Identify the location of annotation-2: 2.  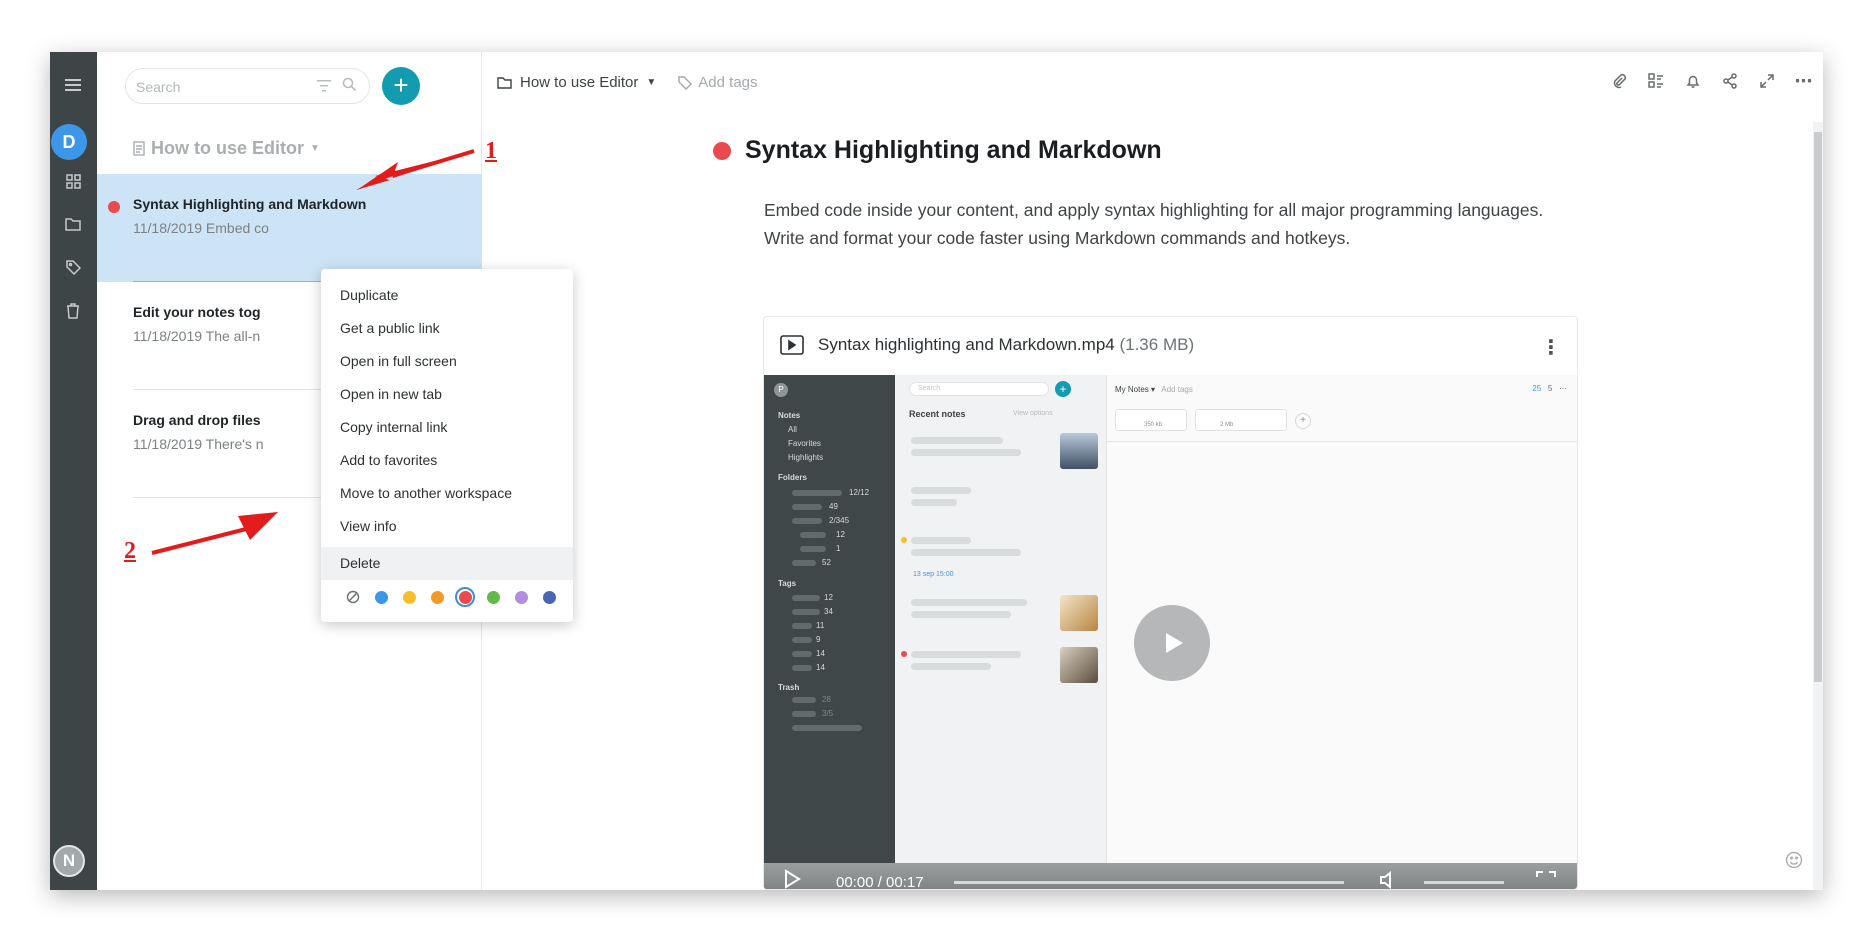
(130, 551).